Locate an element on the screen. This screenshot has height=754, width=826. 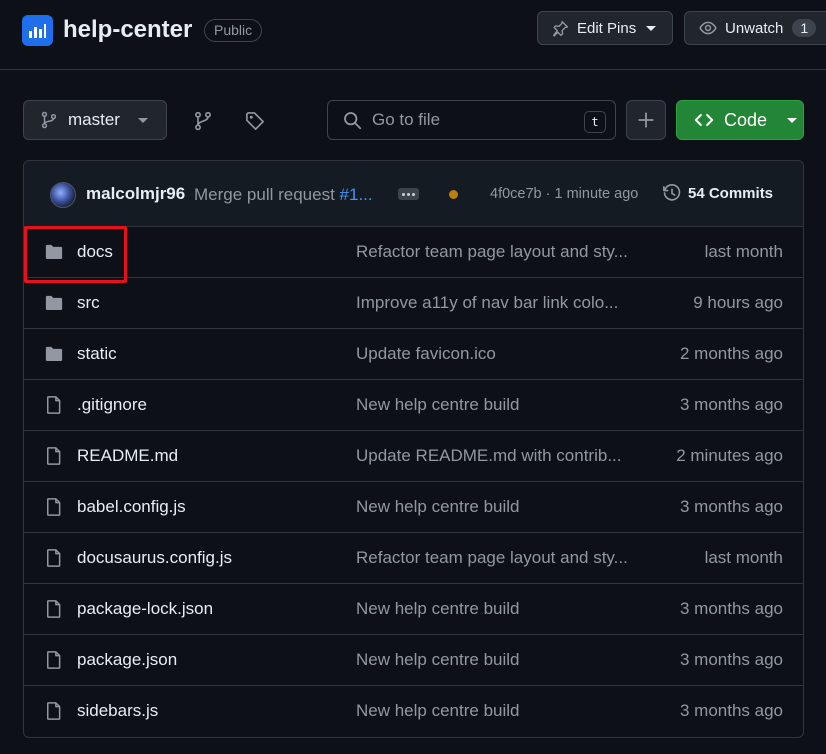
search-icon is located at coordinates (352, 120).